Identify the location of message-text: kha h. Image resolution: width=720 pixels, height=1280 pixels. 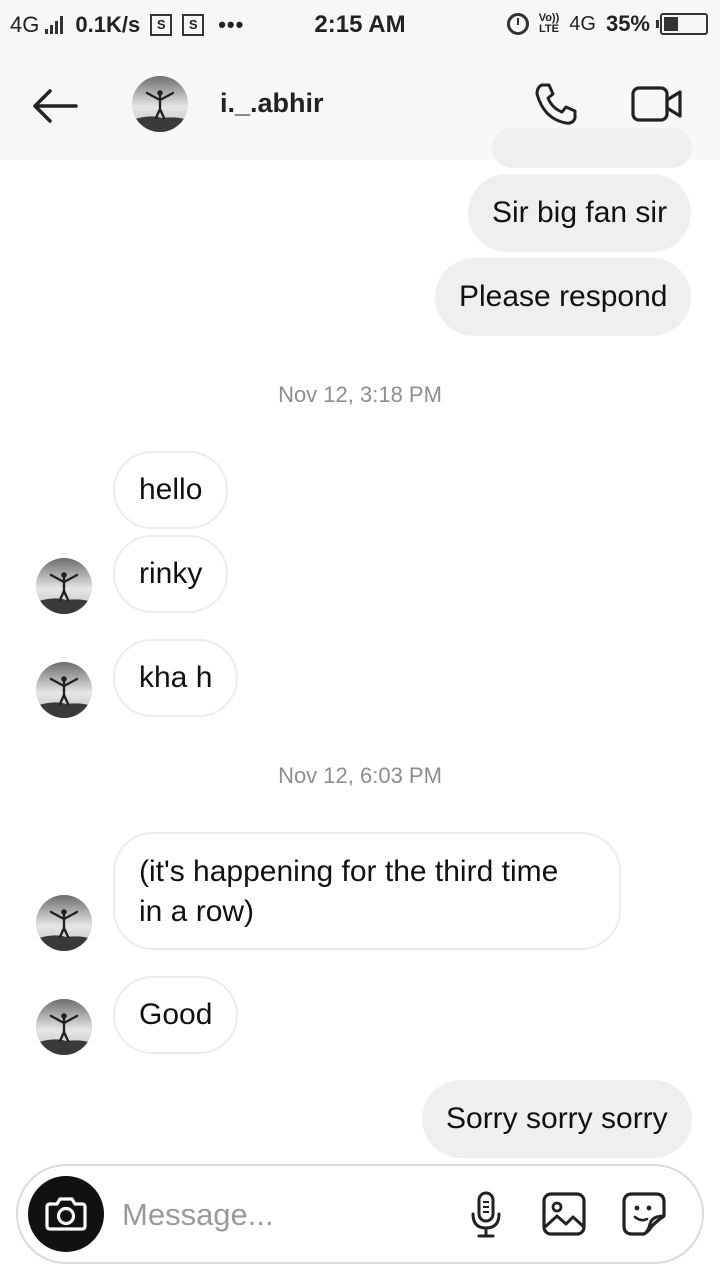
(176, 677).